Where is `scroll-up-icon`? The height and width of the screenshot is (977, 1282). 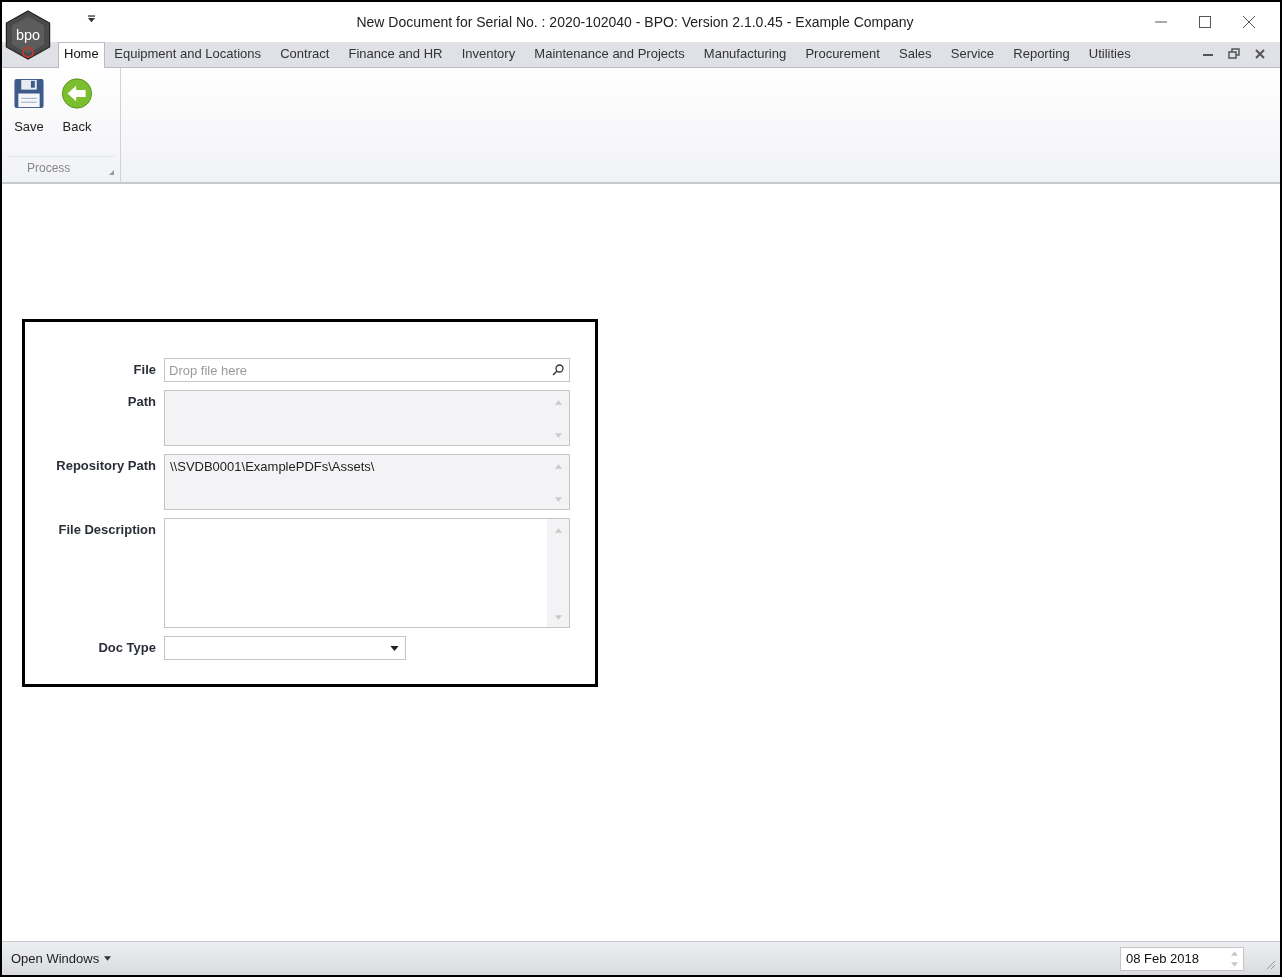
scroll-up-icon is located at coordinates (558, 530).